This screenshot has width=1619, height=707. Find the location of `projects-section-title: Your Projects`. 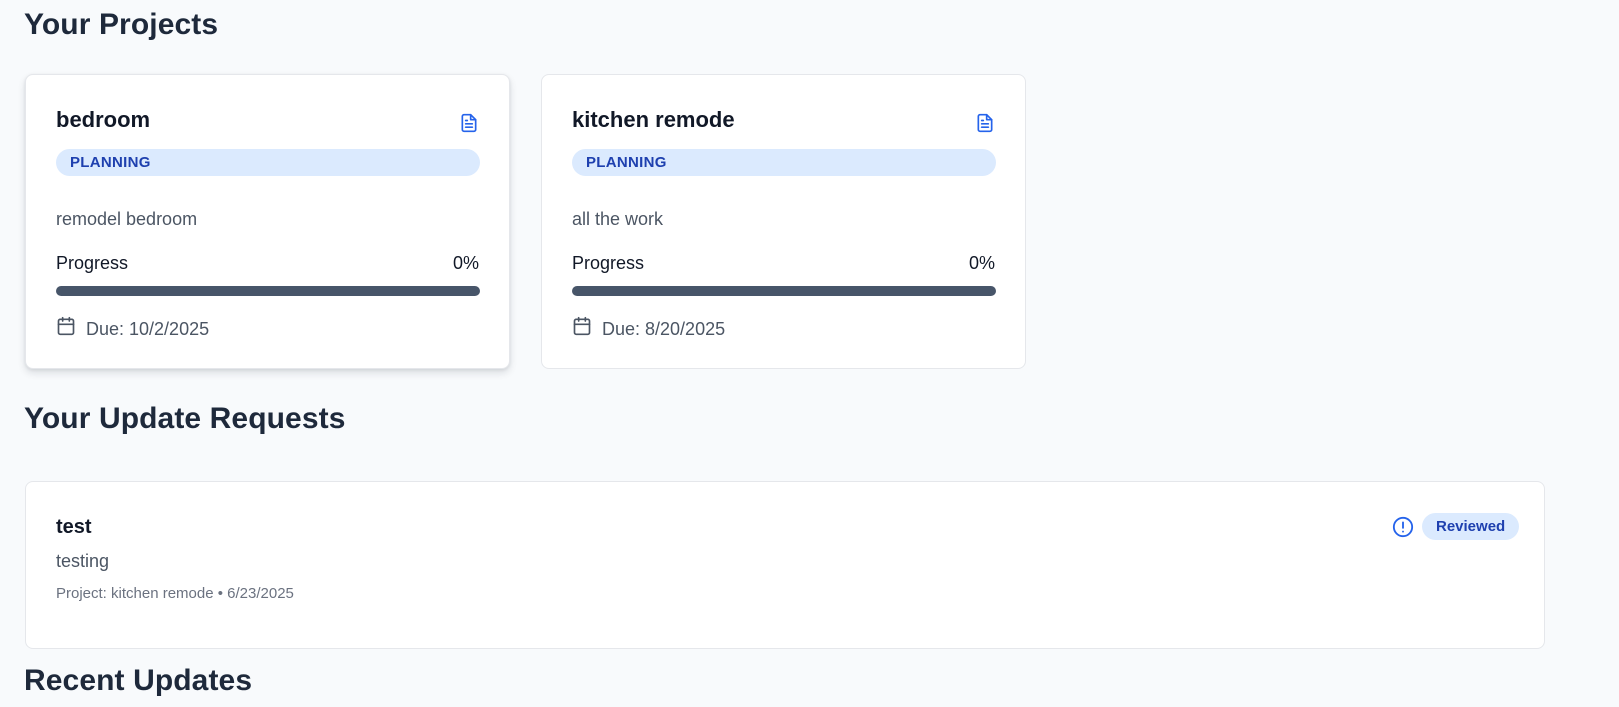

projects-section-title: Your Projects is located at coordinates (121, 24).